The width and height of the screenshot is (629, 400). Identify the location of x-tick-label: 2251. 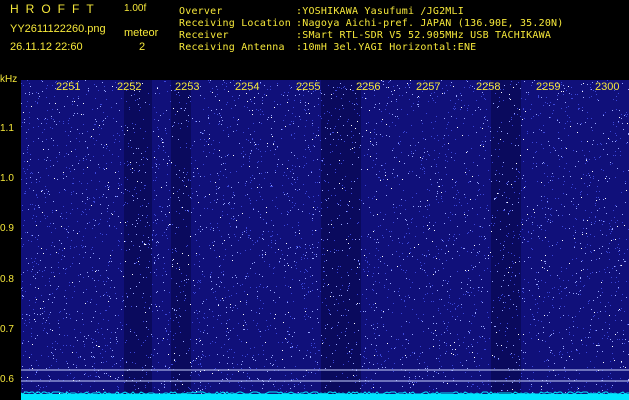
(68, 87).